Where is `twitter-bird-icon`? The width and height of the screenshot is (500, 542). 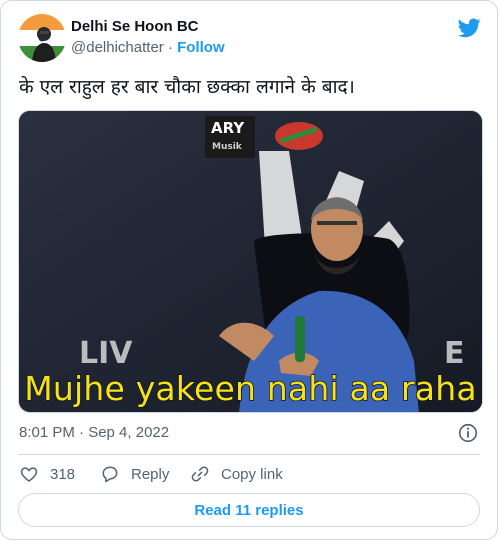 twitter-bird-icon is located at coordinates (469, 28).